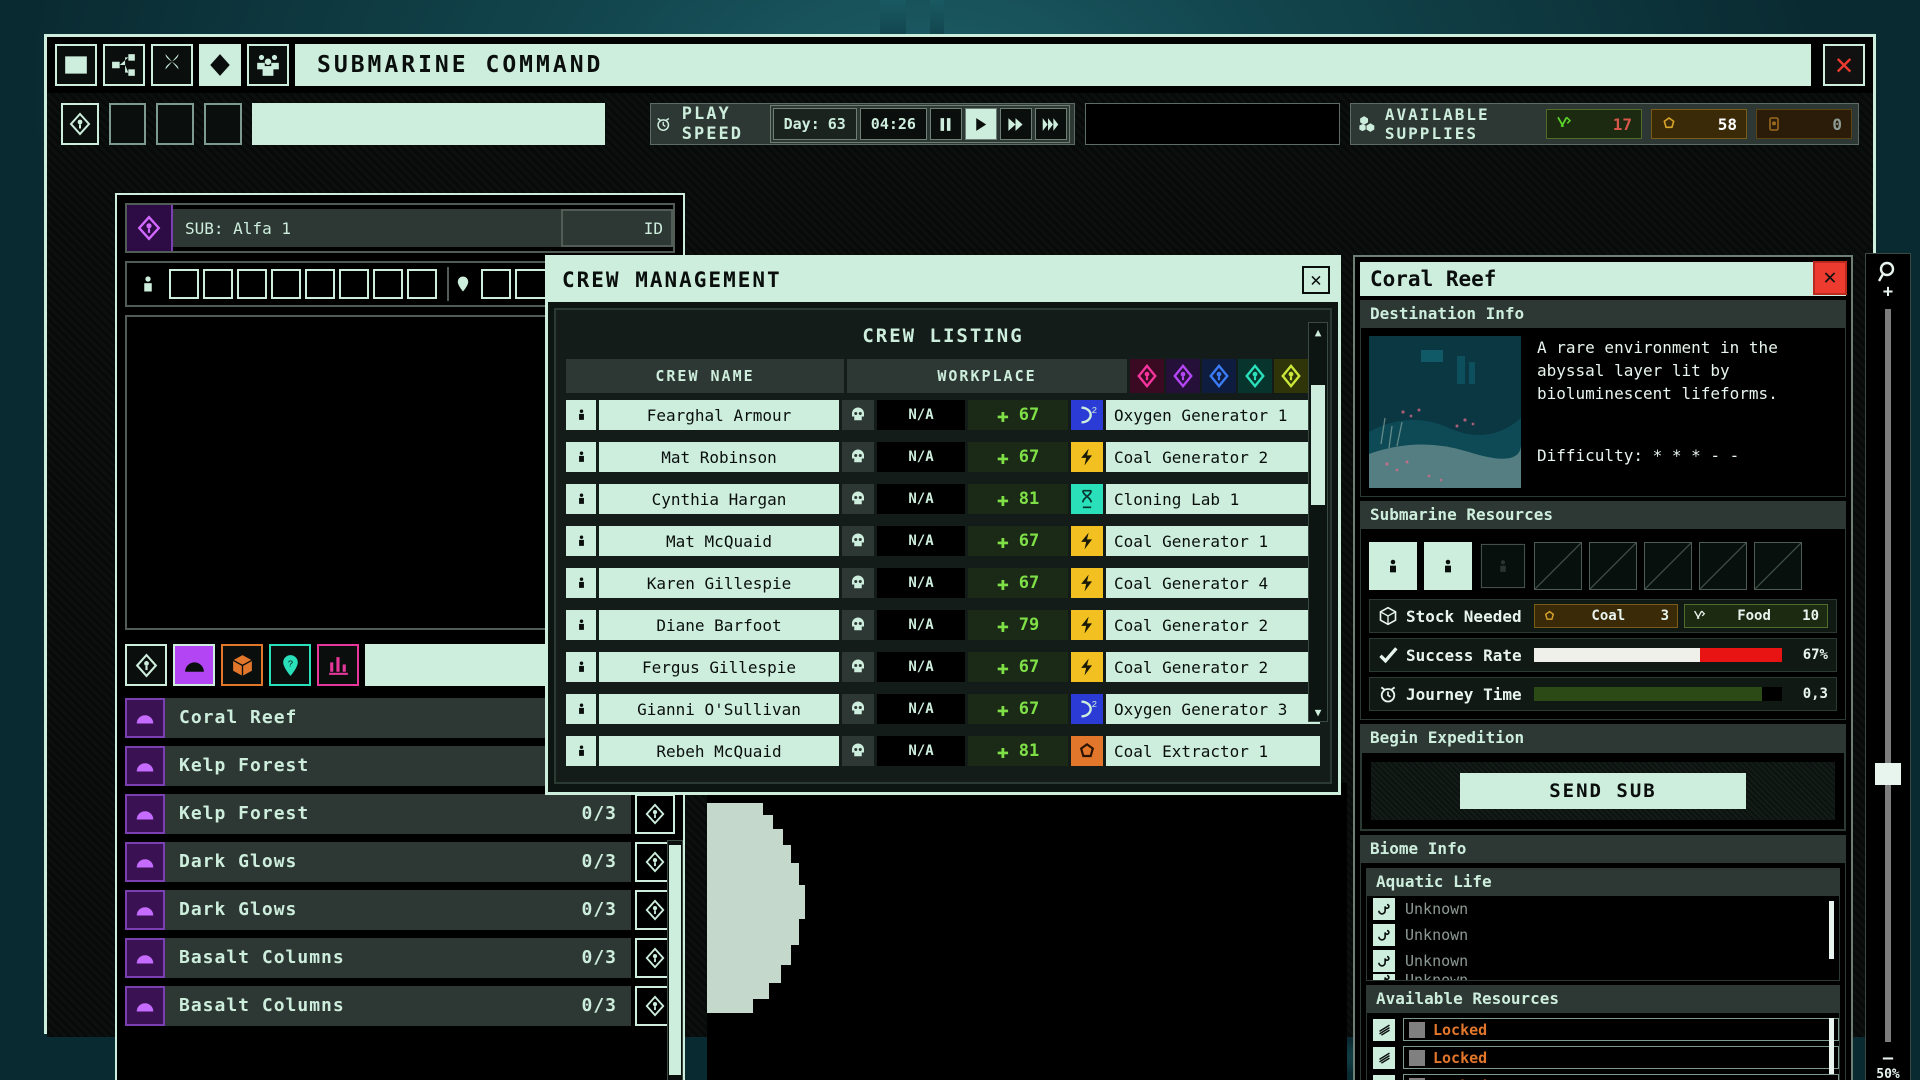  Describe the element at coordinates (1213, 583) in the screenshot. I see `crew-workplace: Coal Generator 4` at that location.